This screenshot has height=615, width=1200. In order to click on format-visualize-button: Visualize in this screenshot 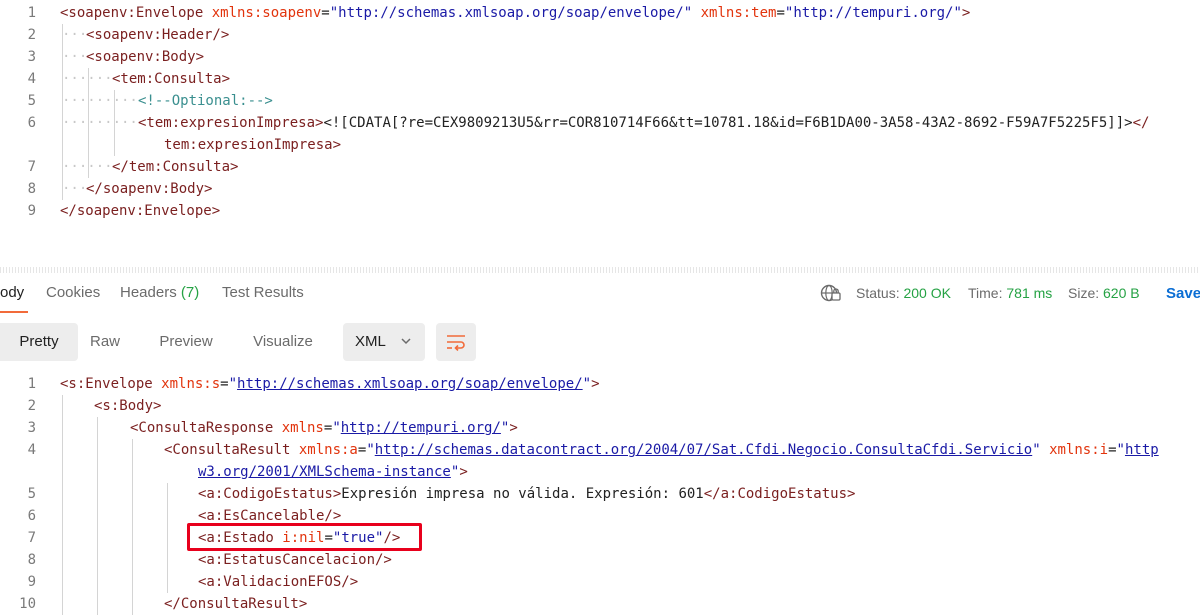, I will do `click(283, 342)`.